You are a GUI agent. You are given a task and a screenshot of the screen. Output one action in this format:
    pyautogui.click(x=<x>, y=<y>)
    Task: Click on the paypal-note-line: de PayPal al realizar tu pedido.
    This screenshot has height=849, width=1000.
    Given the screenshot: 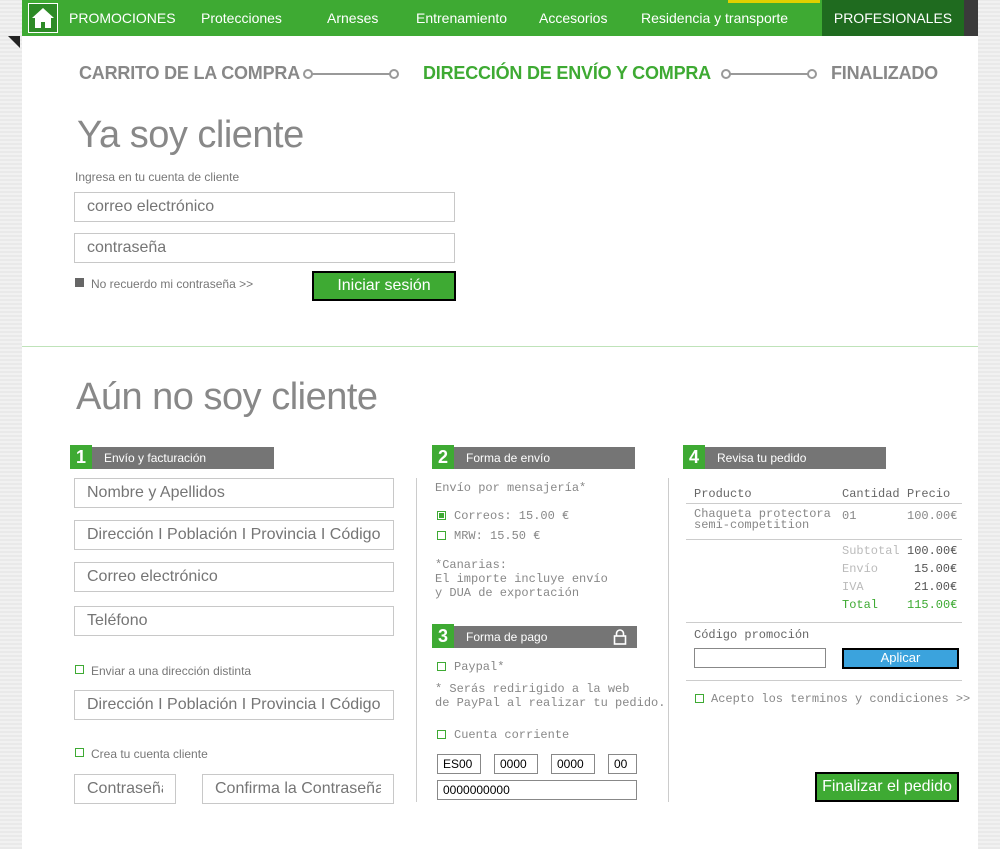 What is the action you would take?
    pyautogui.click(x=550, y=703)
    